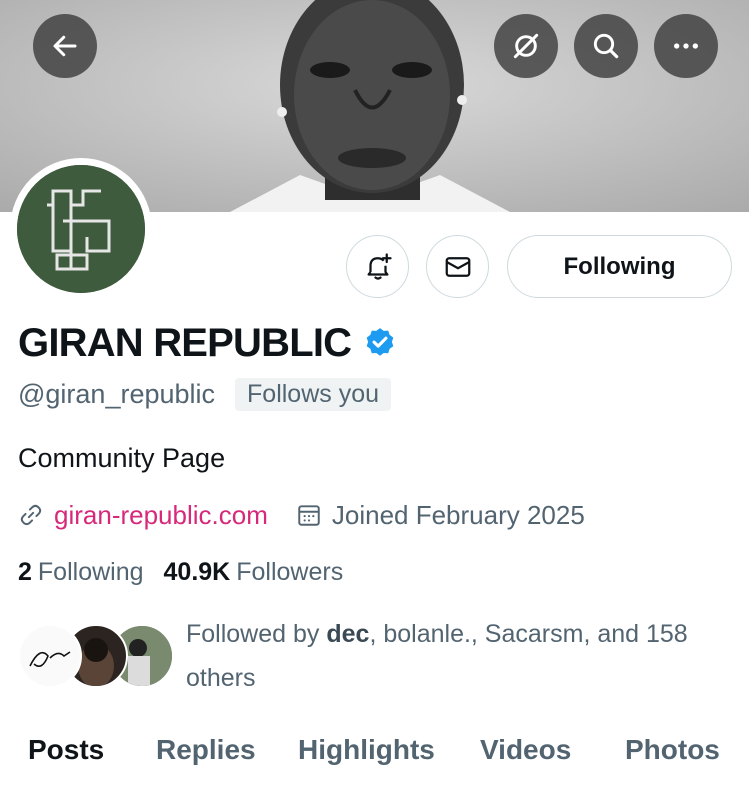  What do you see at coordinates (206, 750) in the screenshot?
I see `tab-replies: Replies` at bounding box center [206, 750].